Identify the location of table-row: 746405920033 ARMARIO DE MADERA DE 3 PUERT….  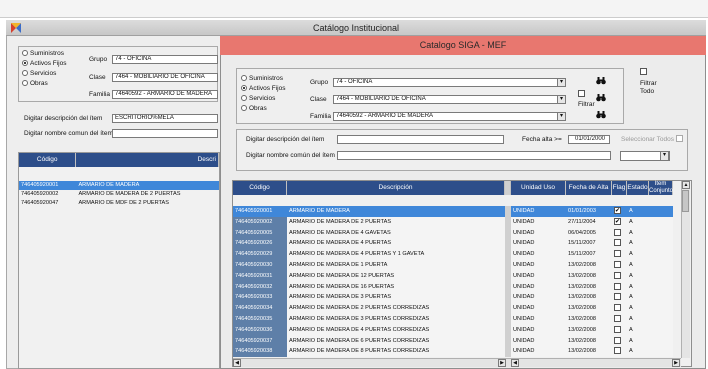
(457, 298).